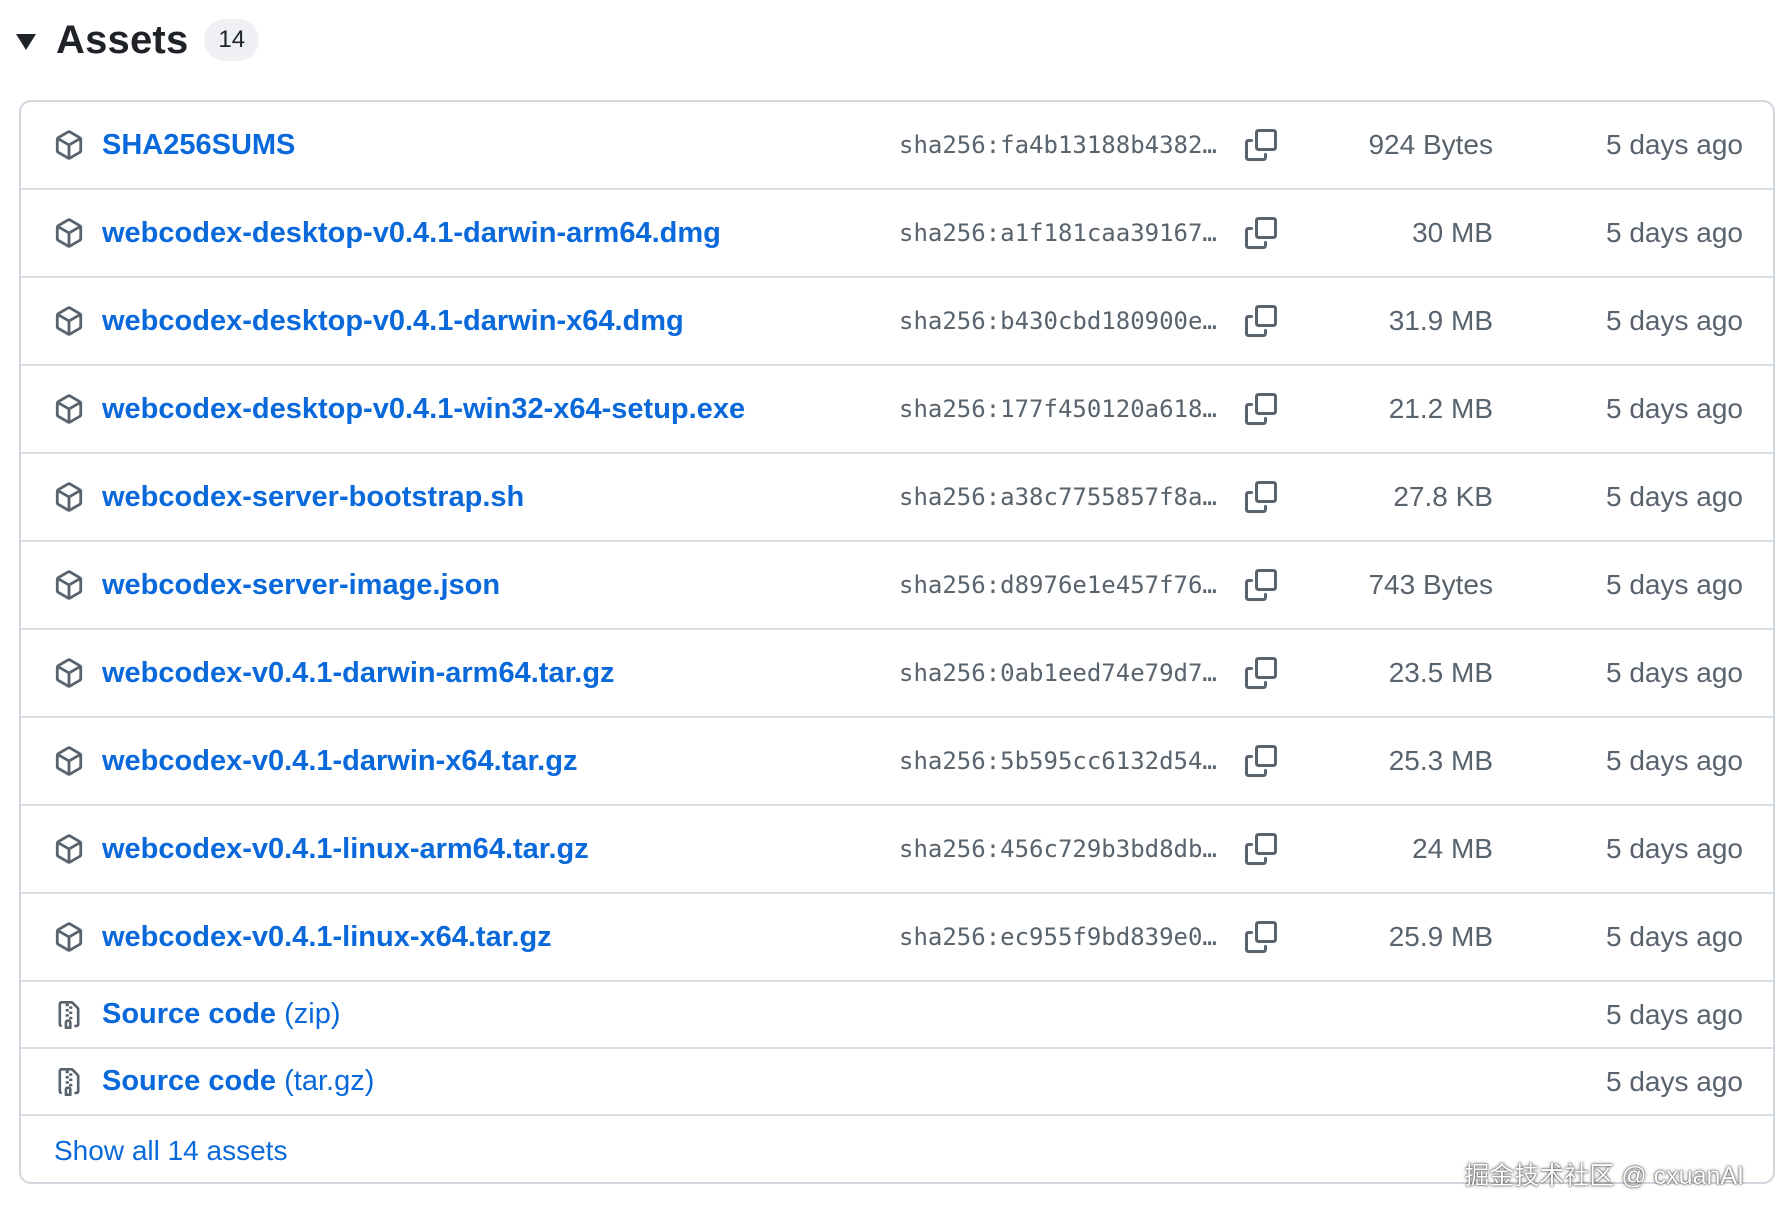  I want to click on asset-link: webcodex-server-bootstrap.sh, so click(313, 497).